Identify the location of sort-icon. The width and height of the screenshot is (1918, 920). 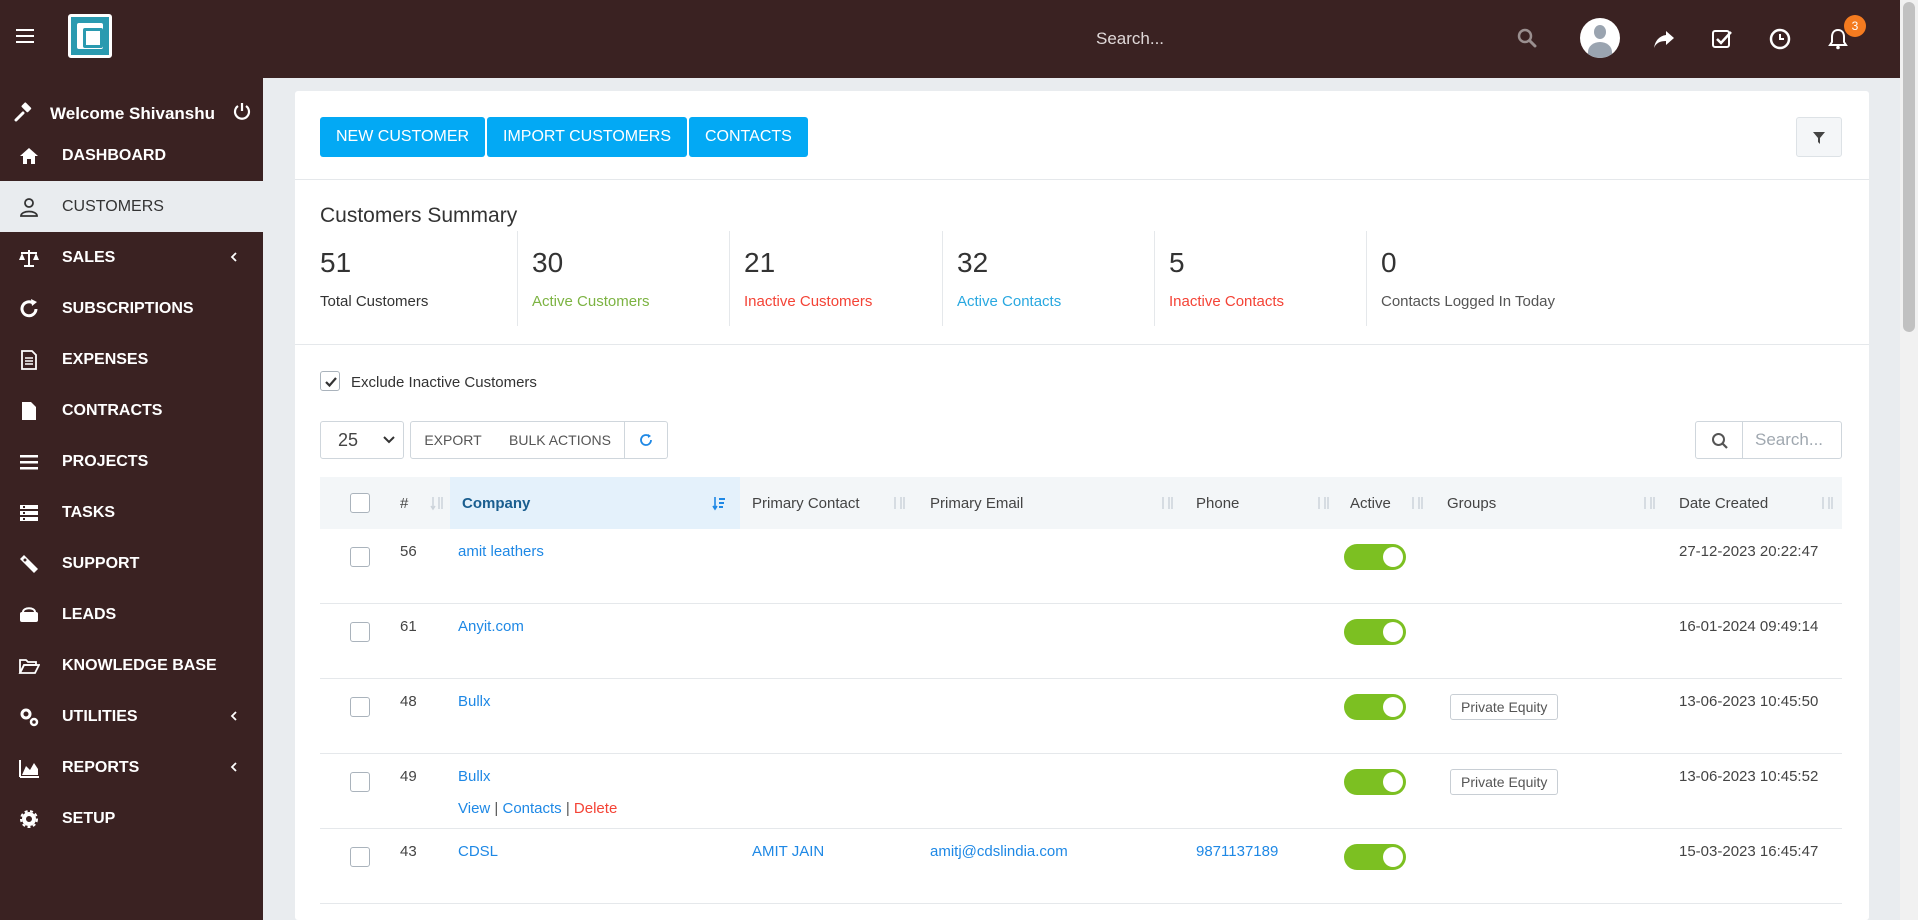
(436, 504).